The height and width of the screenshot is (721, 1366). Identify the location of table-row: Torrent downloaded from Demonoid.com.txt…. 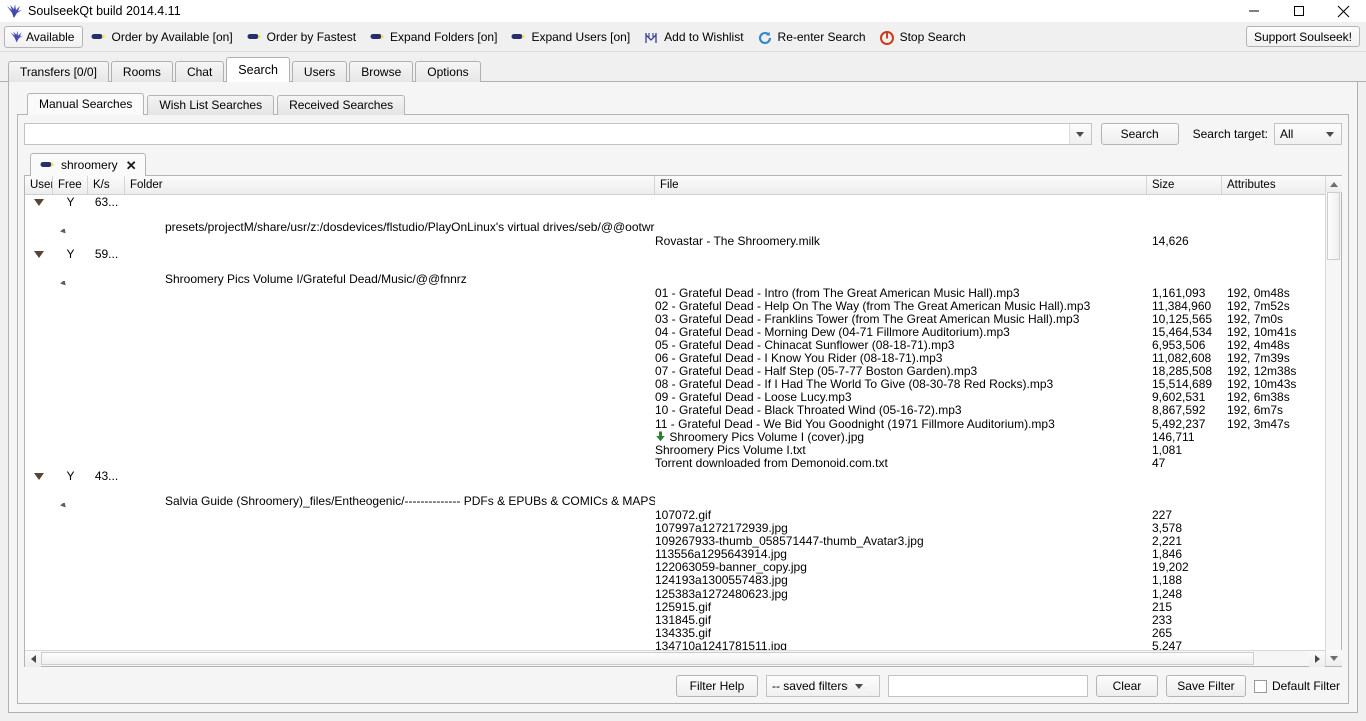
(675, 463).